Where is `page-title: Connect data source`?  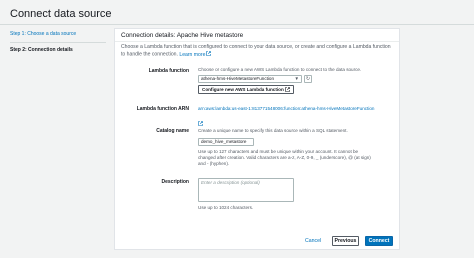 page-title: Connect data source is located at coordinates (61, 14).